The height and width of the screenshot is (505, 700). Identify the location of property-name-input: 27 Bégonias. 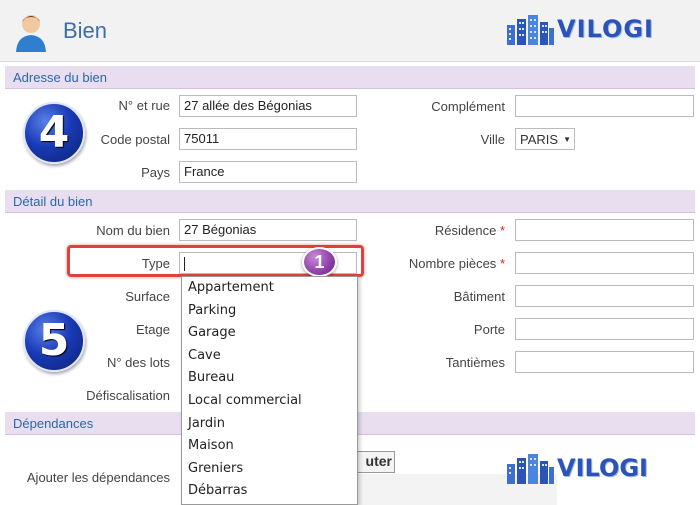
(268, 230).